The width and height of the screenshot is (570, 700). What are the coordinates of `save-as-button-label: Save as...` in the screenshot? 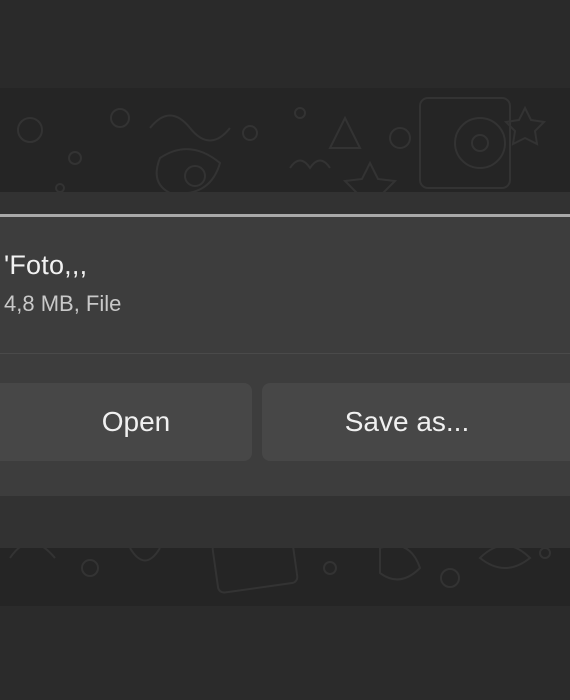 It's located at (407, 421).